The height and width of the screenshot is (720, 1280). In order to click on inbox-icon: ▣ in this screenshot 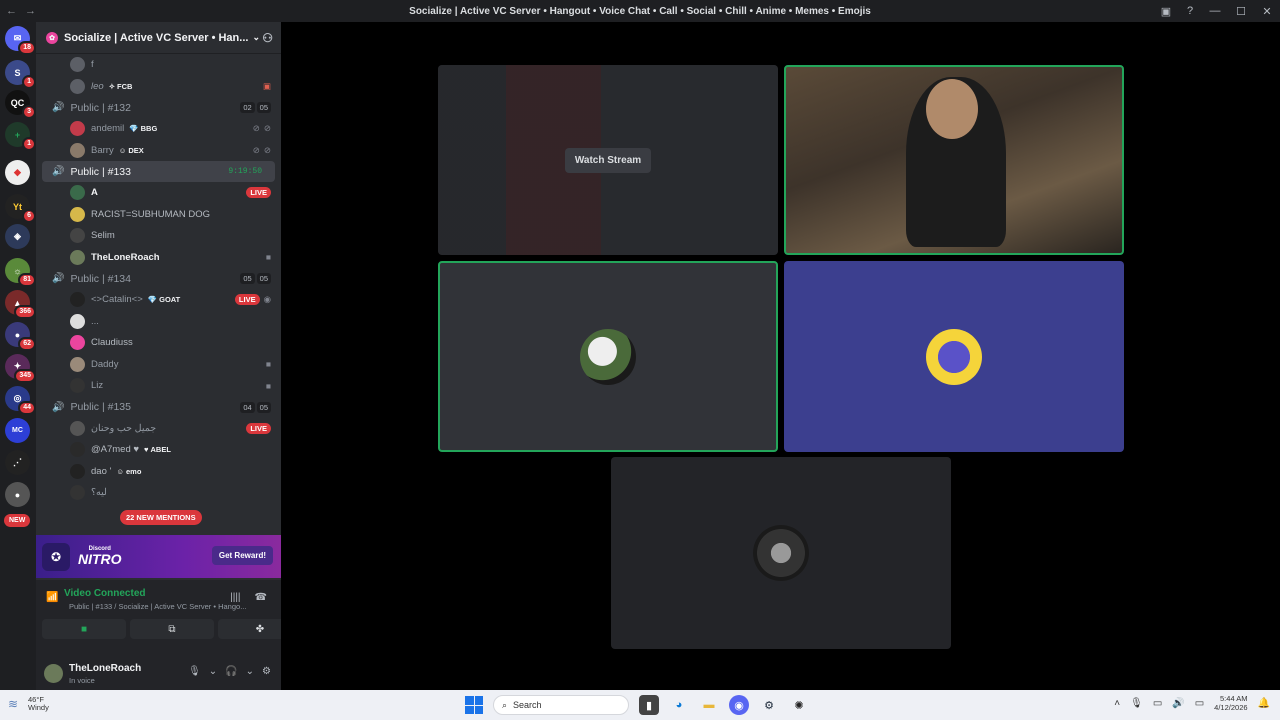, I will do `click(1166, 11)`.